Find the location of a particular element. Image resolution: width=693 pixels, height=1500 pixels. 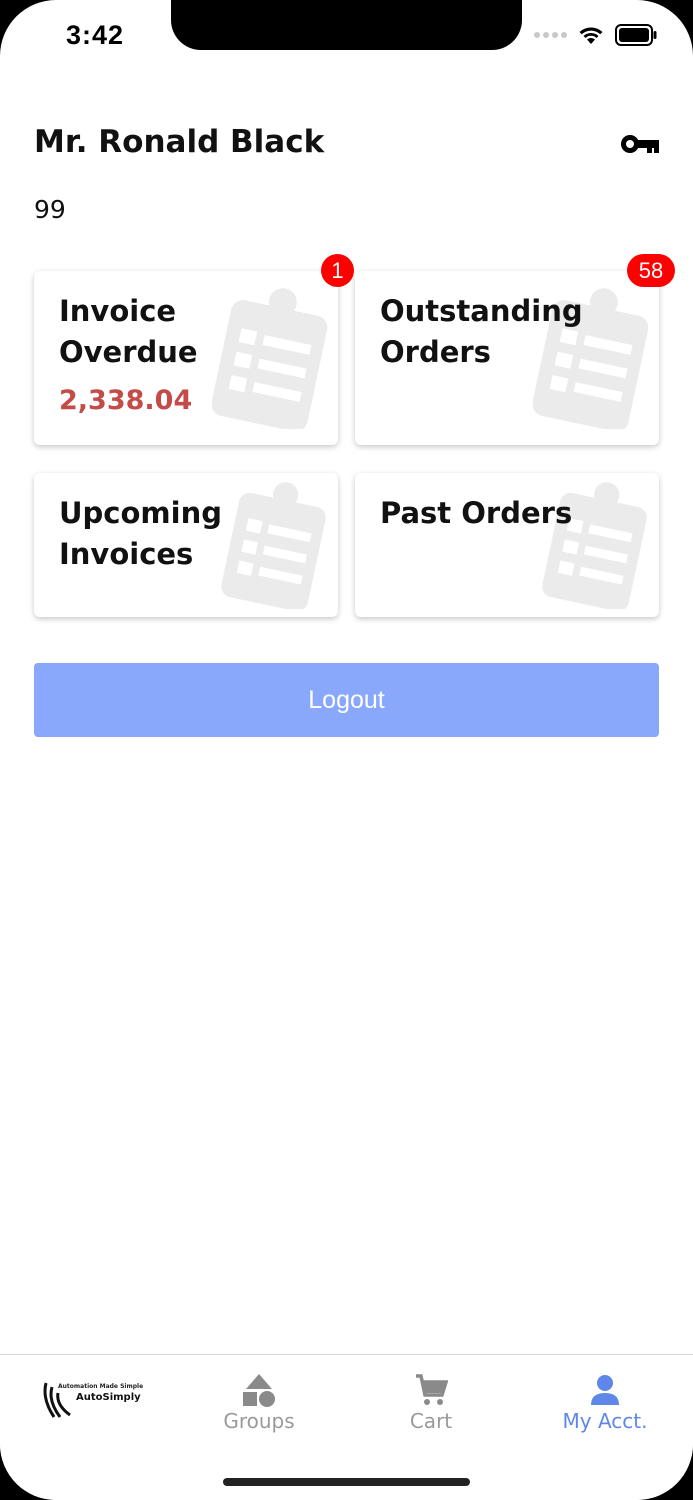

status-icons is located at coordinates (595, 35).